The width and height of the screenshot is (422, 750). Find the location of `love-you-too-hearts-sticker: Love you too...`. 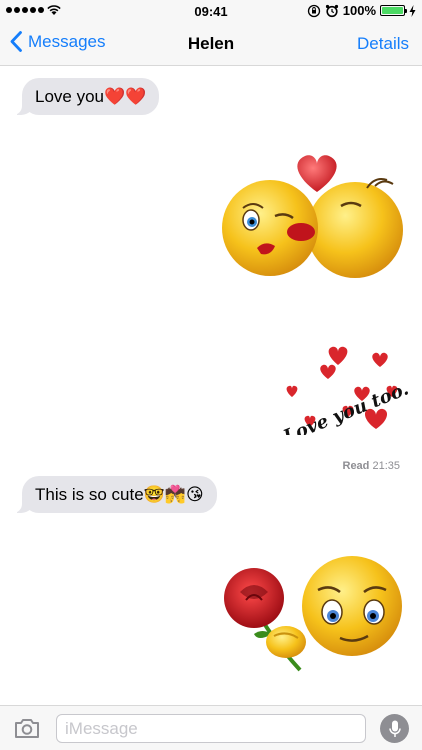

love-you-too-hearts-sticker: Love you too... is located at coordinates (338, 390).